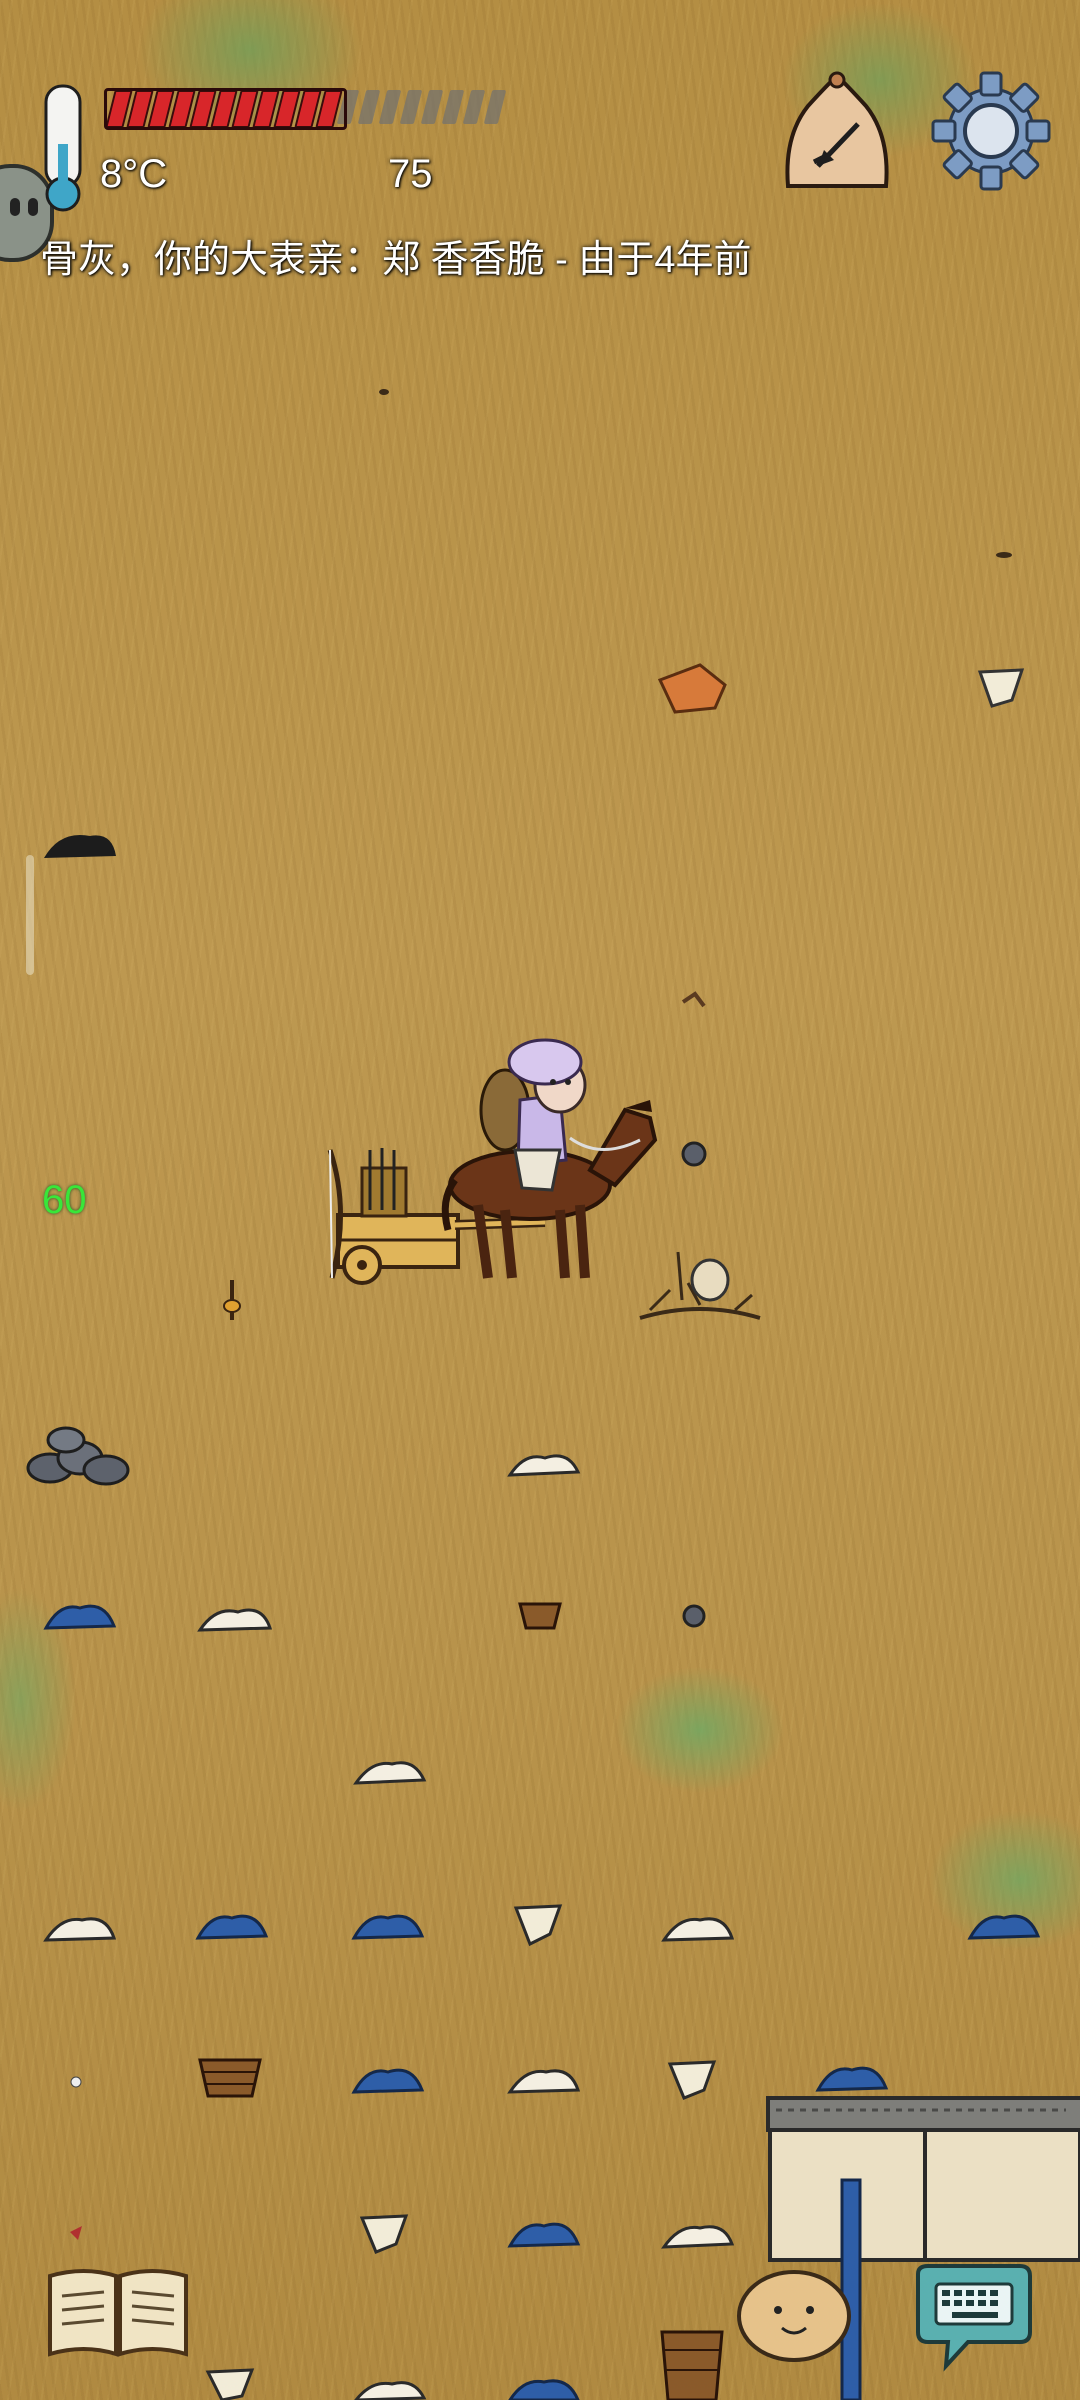 Image resolution: width=1080 pixels, height=2400 pixels. I want to click on keyboard-chat-icon, so click(973, 2317).